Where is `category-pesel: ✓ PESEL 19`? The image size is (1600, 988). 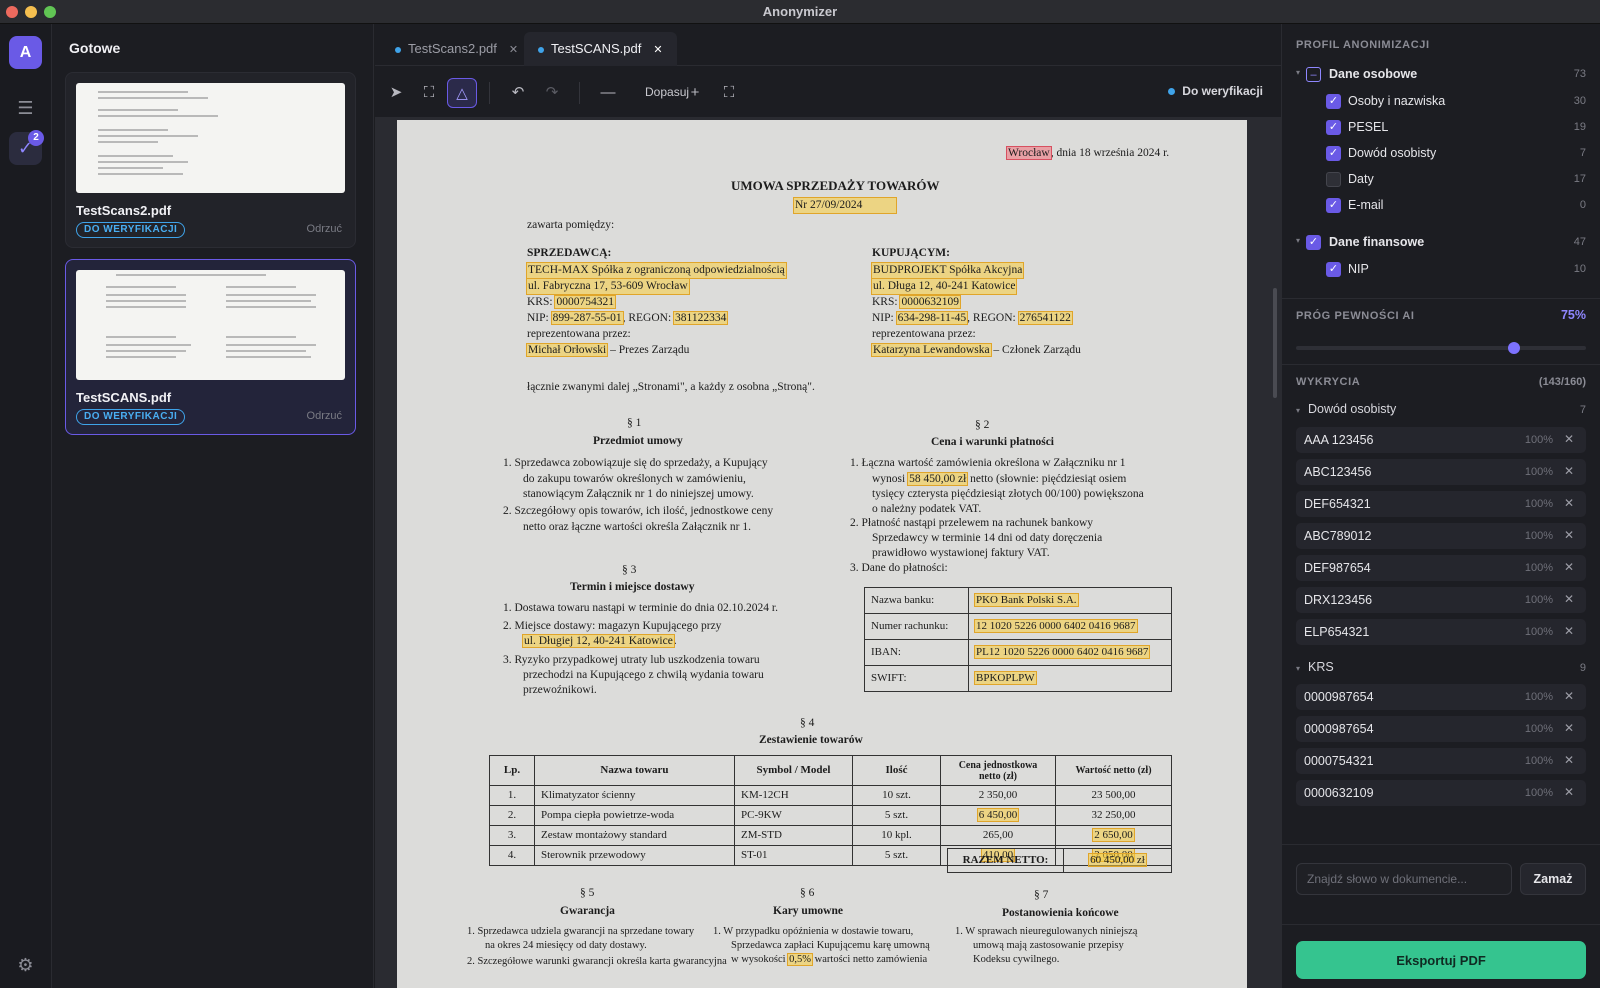 category-pesel: ✓ PESEL 19 is located at coordinates (1441, 128).